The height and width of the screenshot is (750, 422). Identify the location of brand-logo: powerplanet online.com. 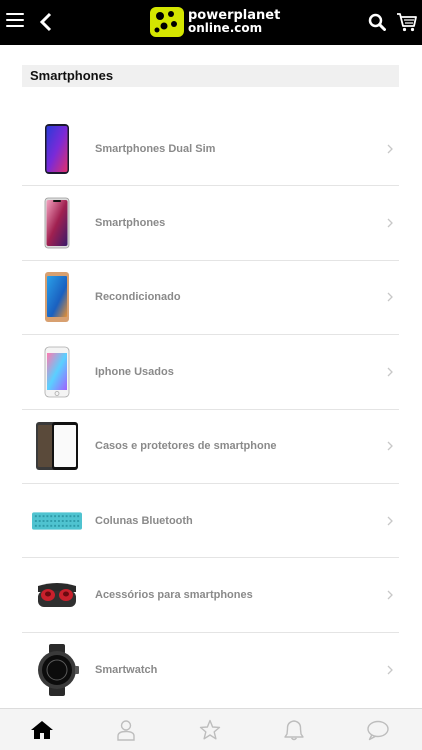
(215, 22).